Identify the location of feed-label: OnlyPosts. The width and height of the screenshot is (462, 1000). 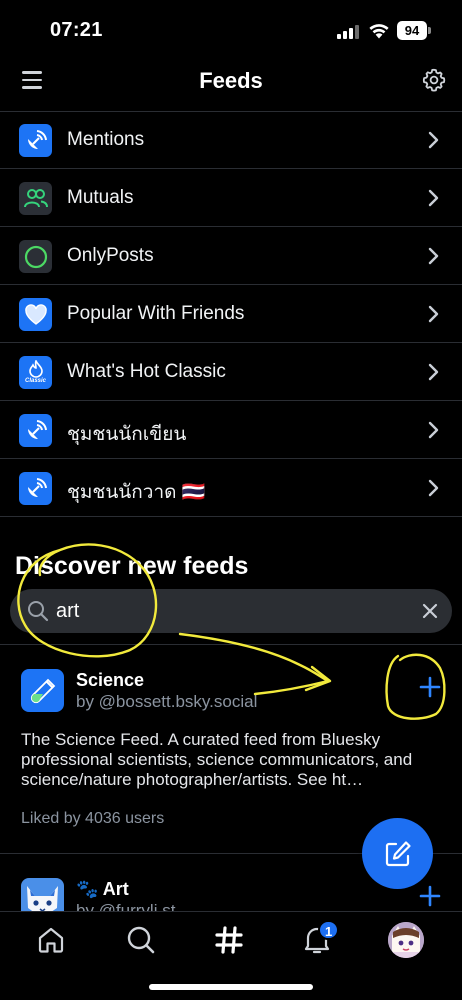
(110, 255).